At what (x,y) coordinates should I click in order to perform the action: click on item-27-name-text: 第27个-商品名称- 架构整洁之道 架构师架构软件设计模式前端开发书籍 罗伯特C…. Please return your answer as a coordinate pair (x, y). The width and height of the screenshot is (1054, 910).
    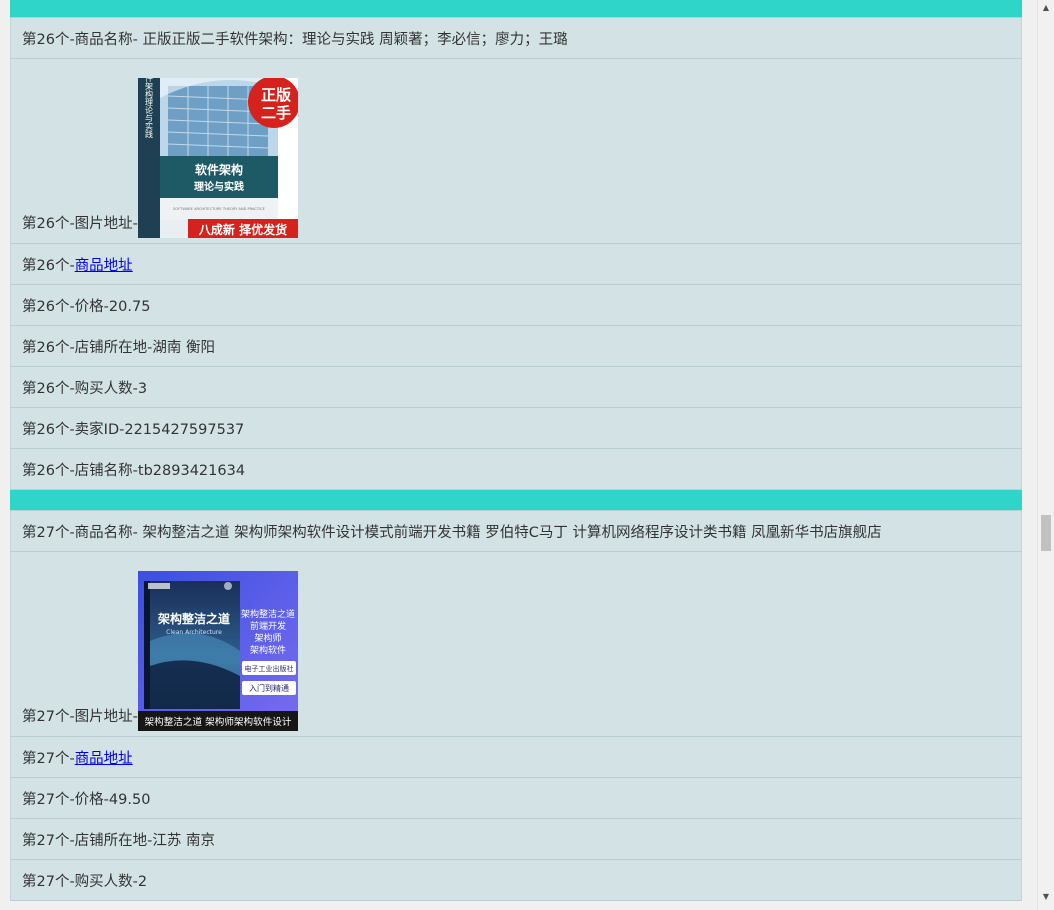
    Looking at the image, I should click on (452, 532).